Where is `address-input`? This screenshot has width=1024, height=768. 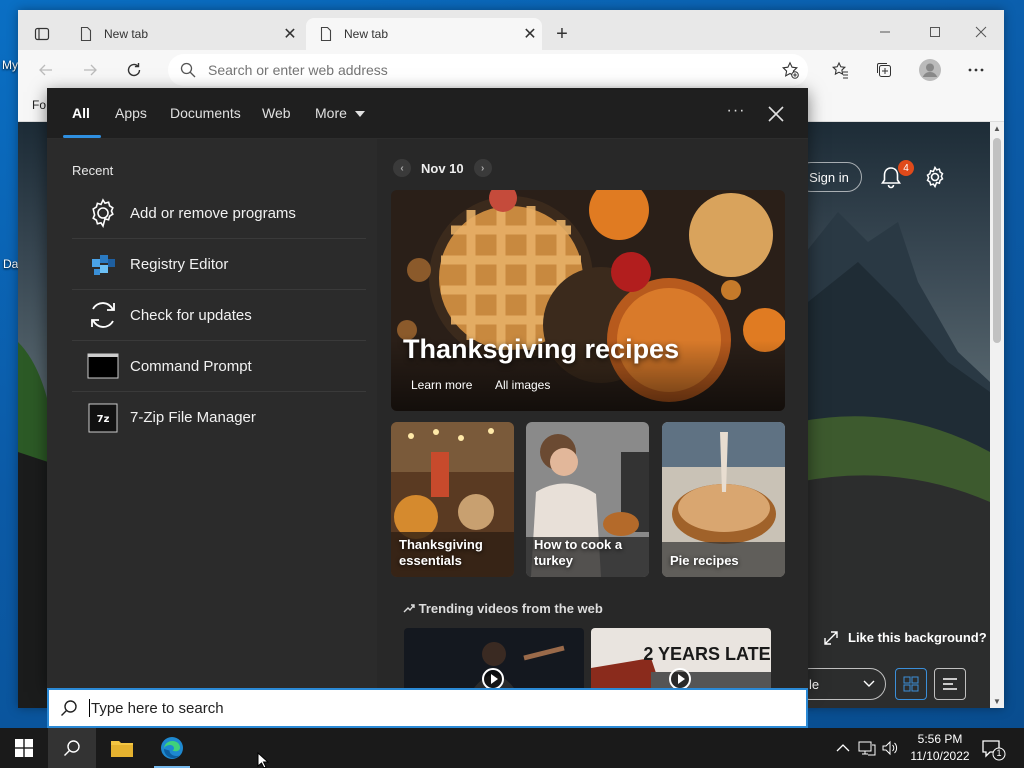
address-input is located at coordinates (488, 70).